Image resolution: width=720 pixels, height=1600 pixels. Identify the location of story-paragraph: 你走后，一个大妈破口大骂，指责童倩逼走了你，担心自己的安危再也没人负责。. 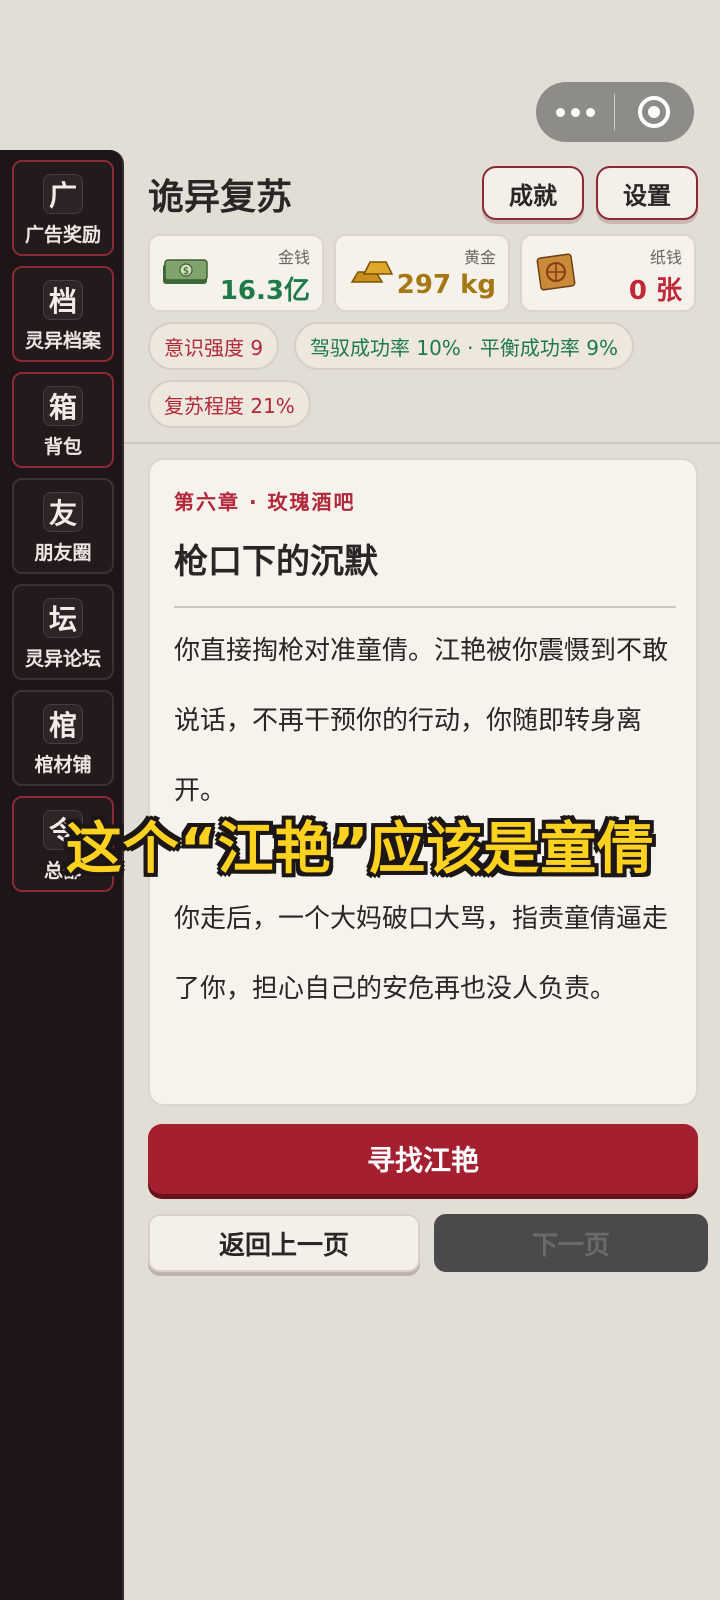
(421, 954).